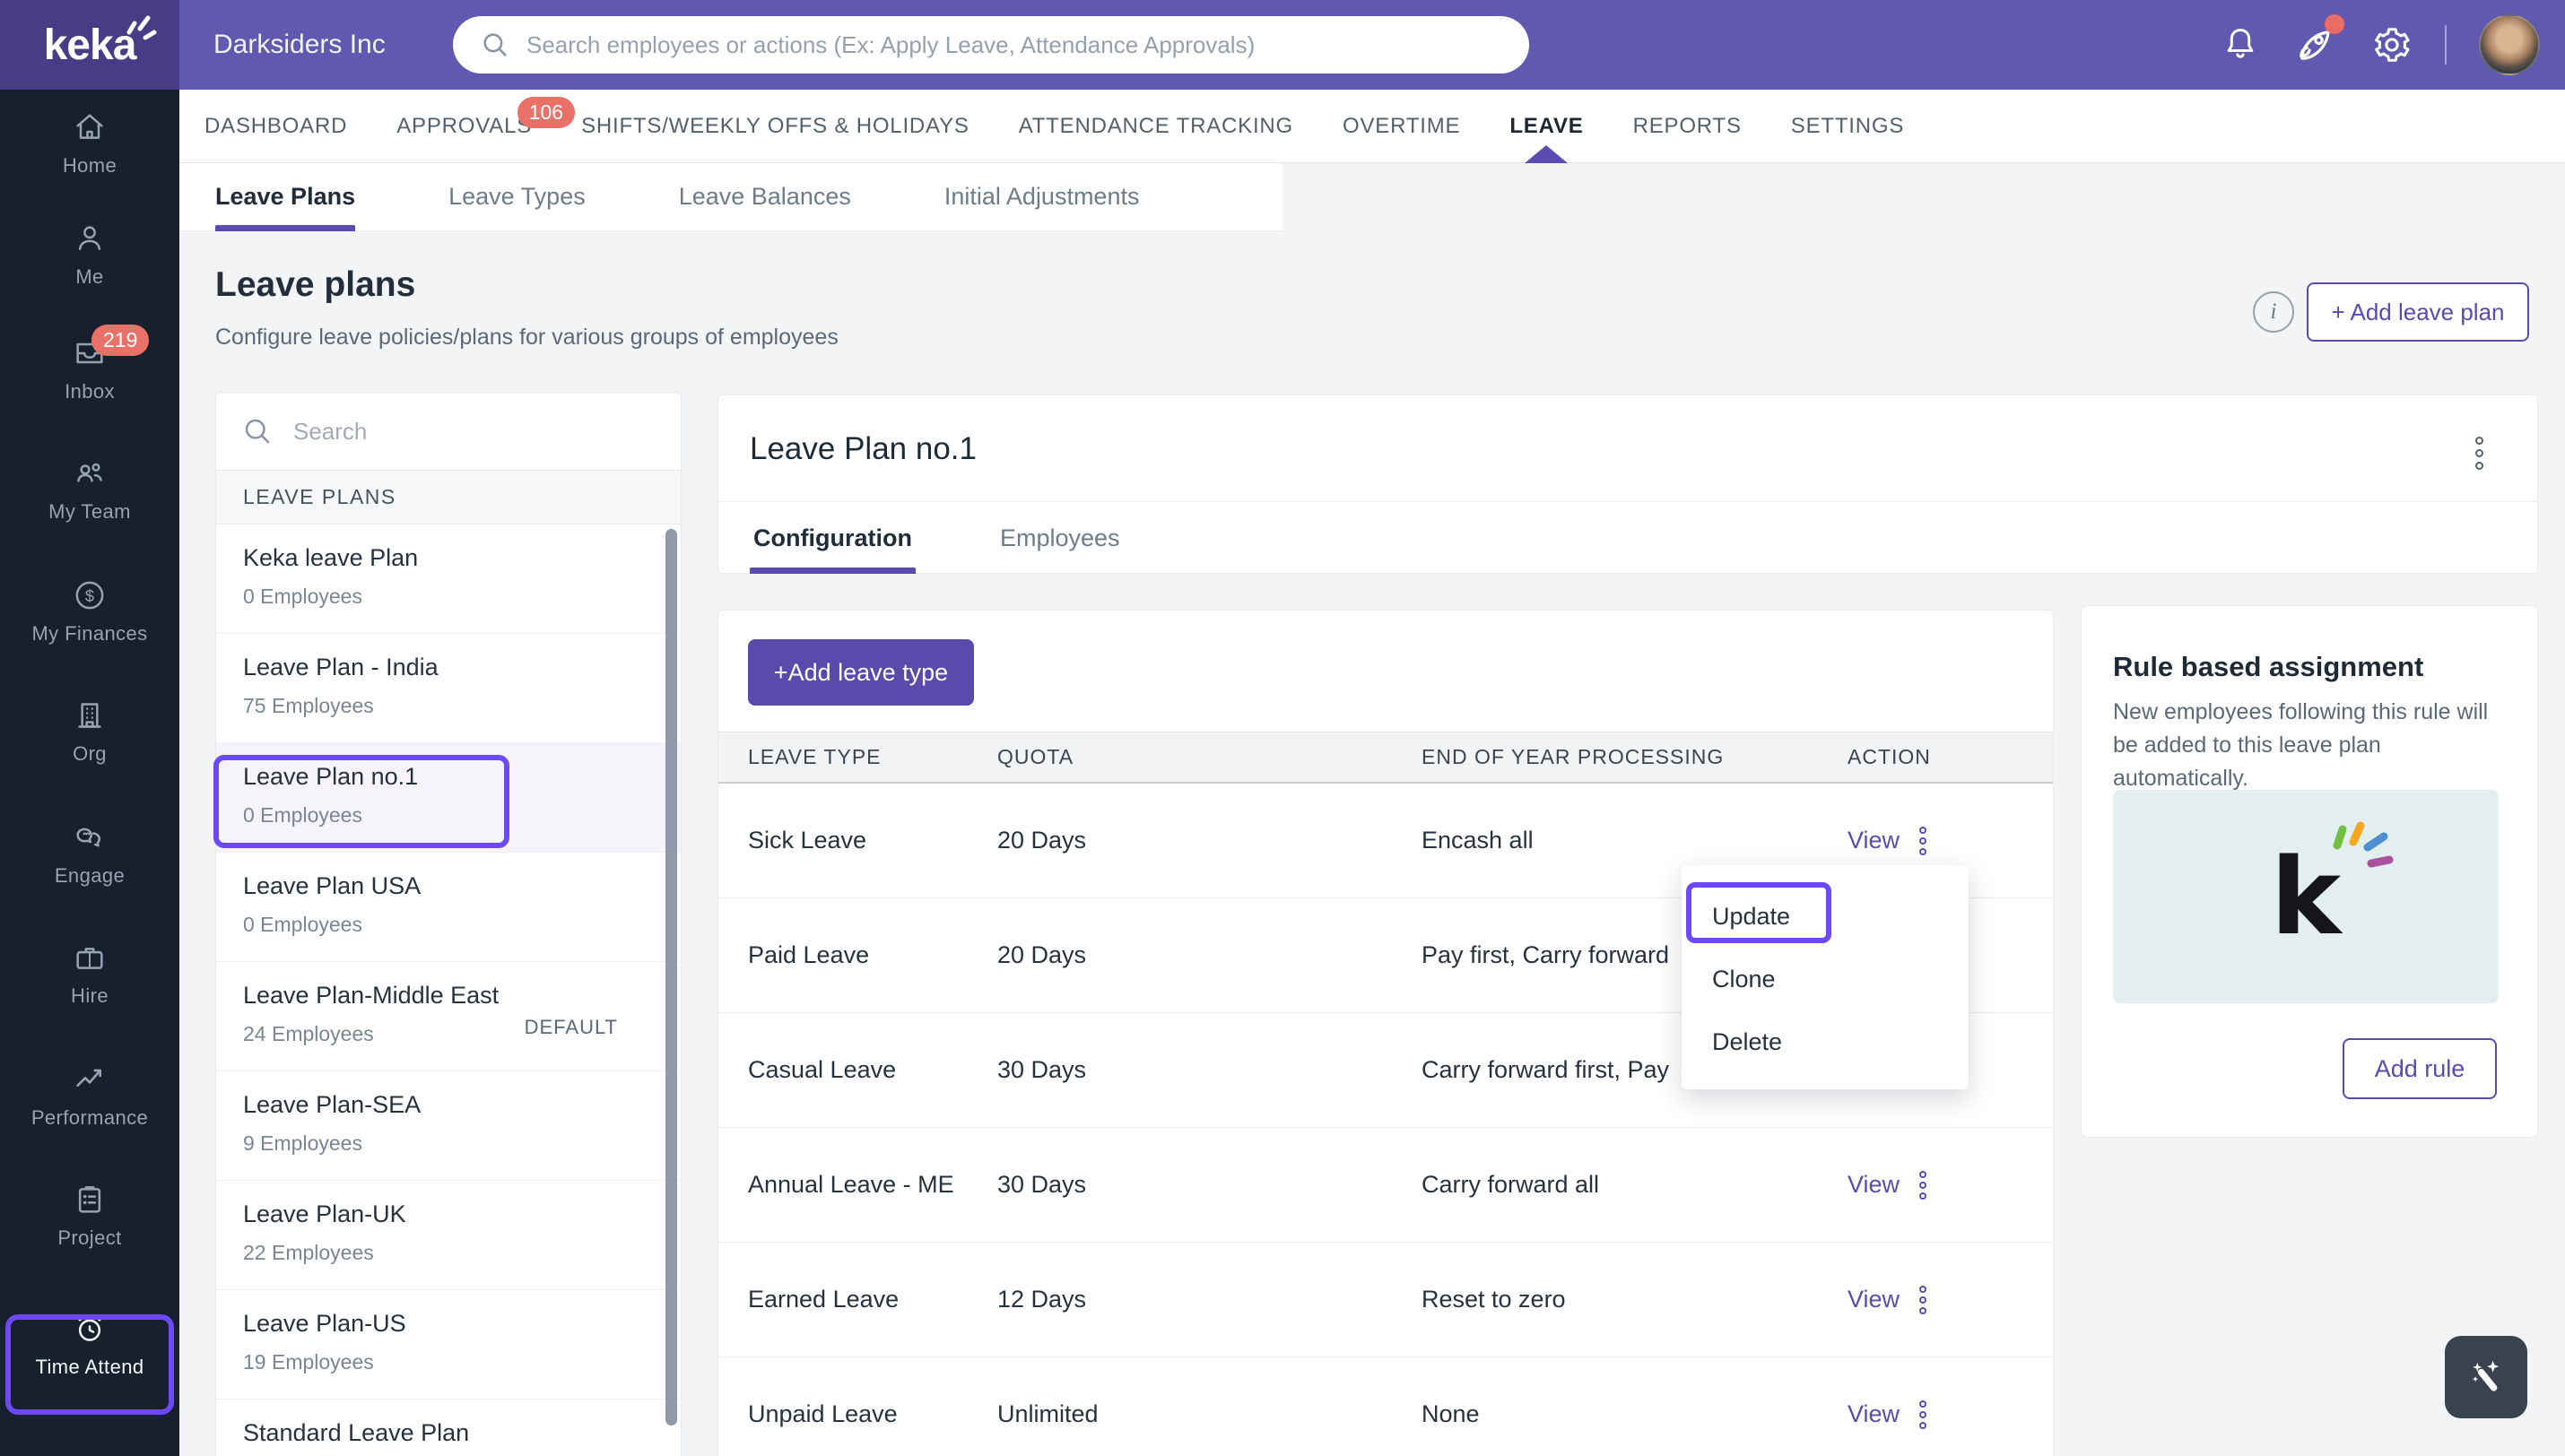 The height and width of the screenshot is (1456, 2565). I want to click on column-header-quota: QUOTA, so click(1035, 756).